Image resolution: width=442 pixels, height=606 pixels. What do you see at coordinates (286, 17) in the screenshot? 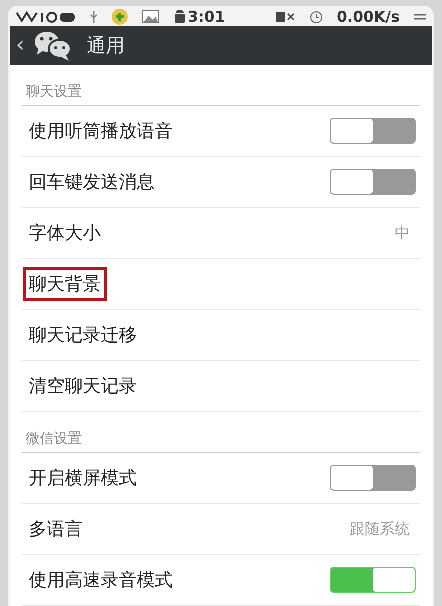
I see `mute-icon` at bounding box center [286, 17].